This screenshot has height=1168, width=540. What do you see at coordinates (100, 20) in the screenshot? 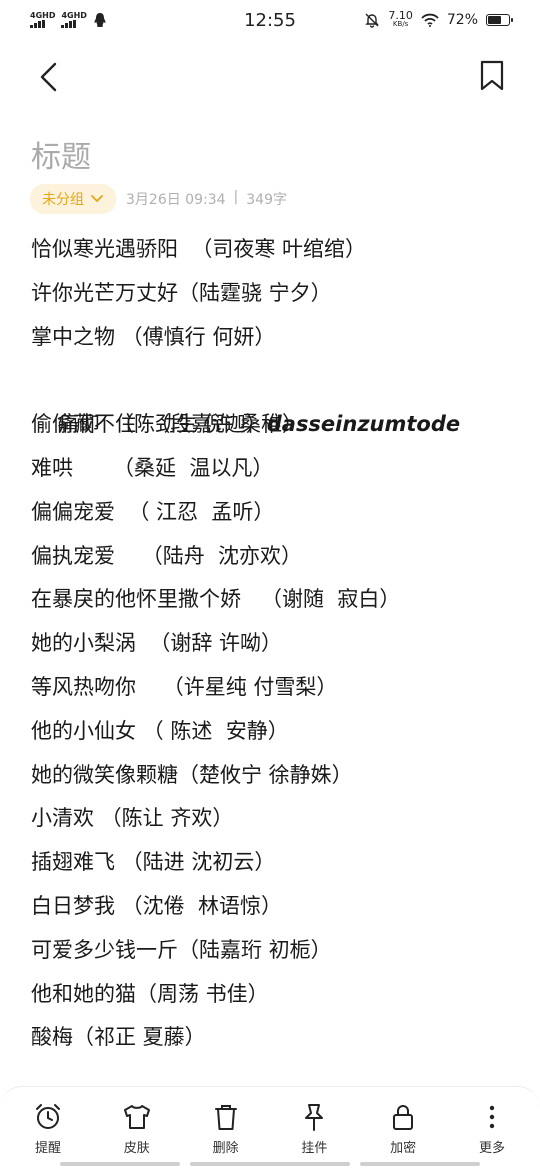
I see `qq-icon` at bounding box center [100, 20].